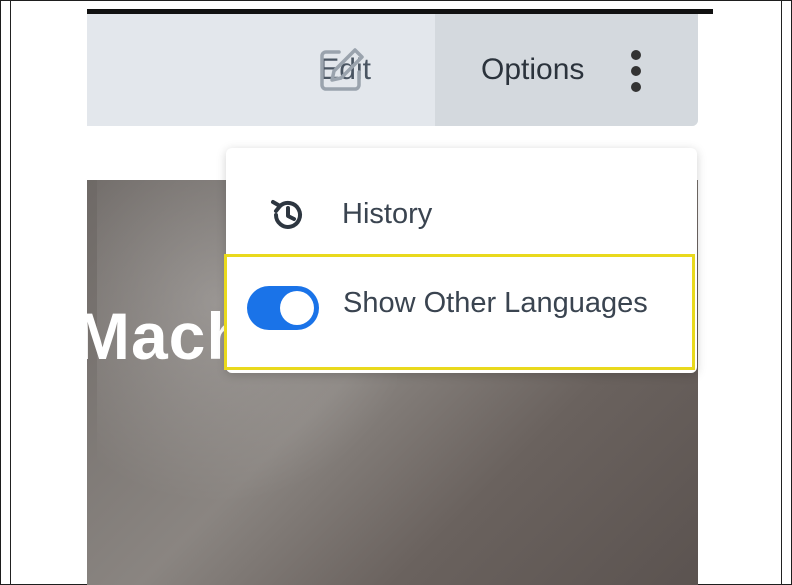 The height and width of the screenshot is (585, 792). I want to click on edit-button: Edit, so click(261, 70).